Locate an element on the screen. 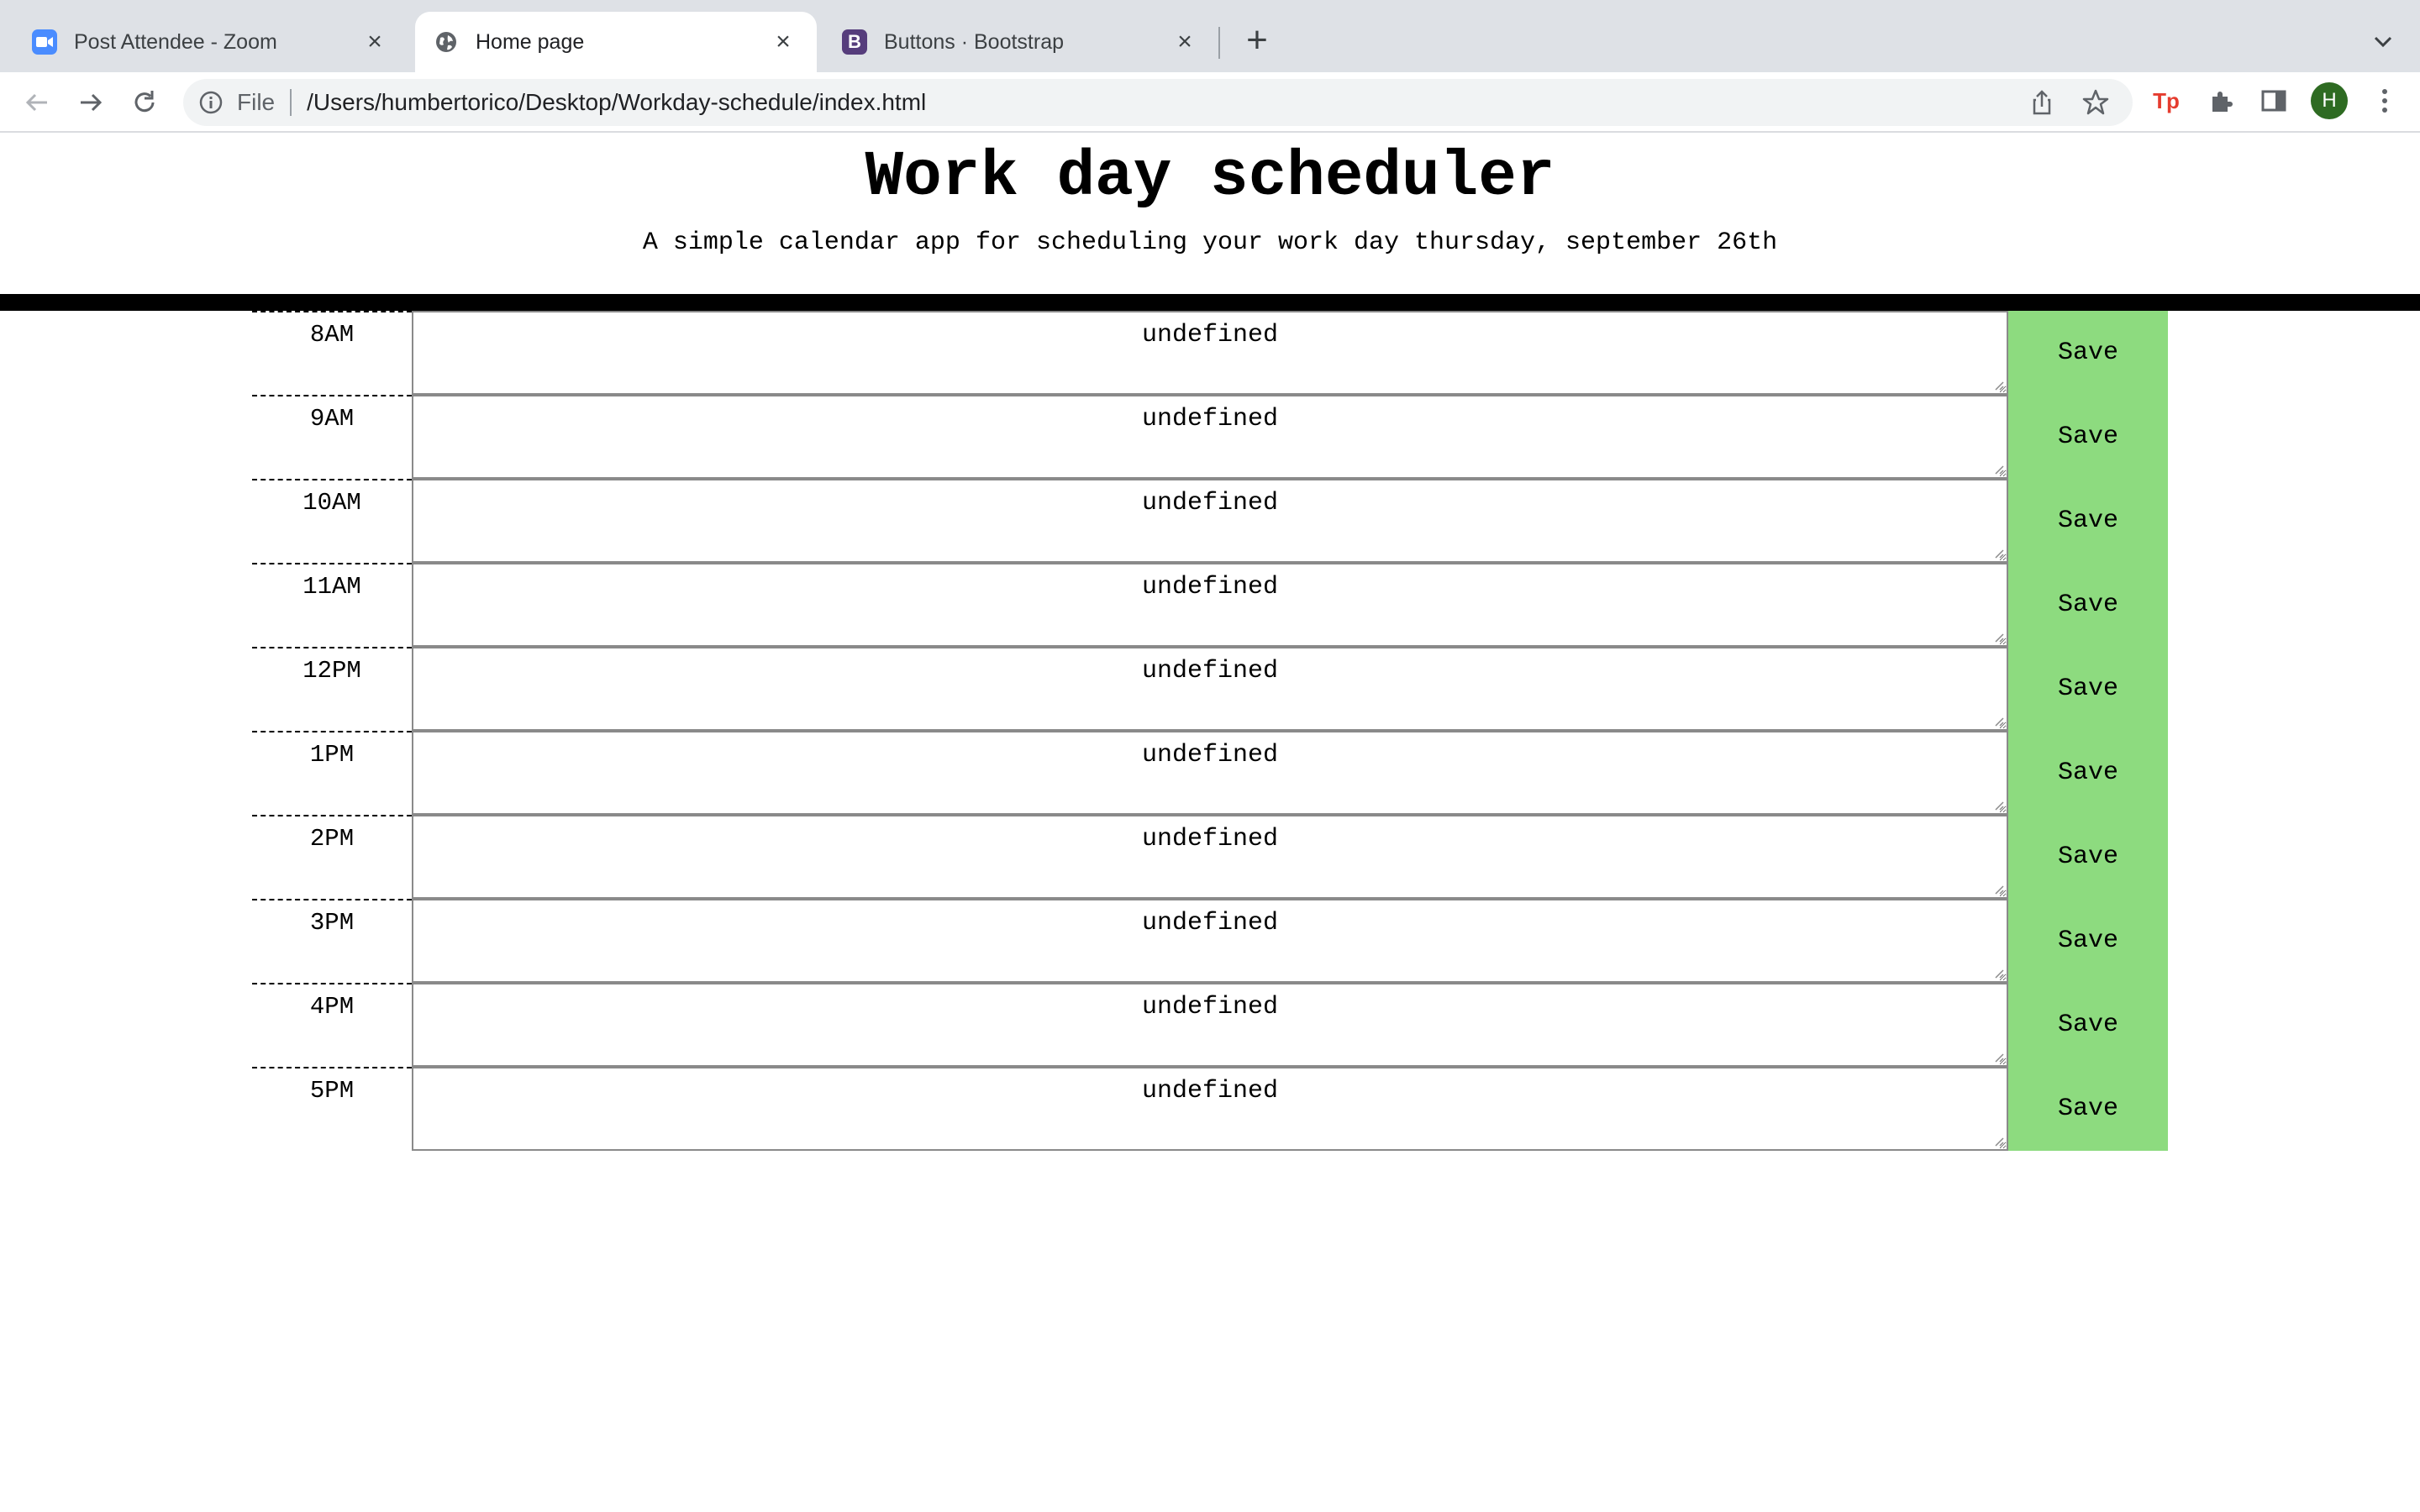 This screenshot has height=1512, width=2420. profile-avatar: H is located at coordinates (2329, 100).